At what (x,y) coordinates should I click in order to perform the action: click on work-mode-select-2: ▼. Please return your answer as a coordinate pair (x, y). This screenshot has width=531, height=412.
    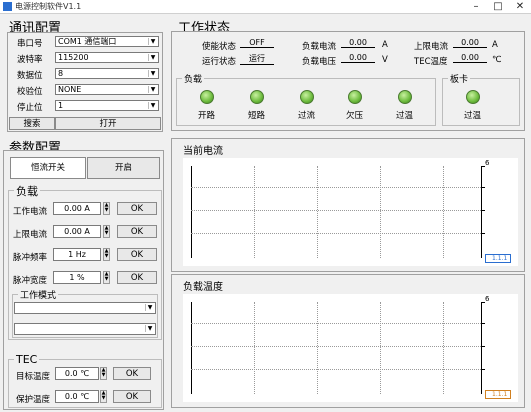
    Looking at the image, I should click on (85, 329).